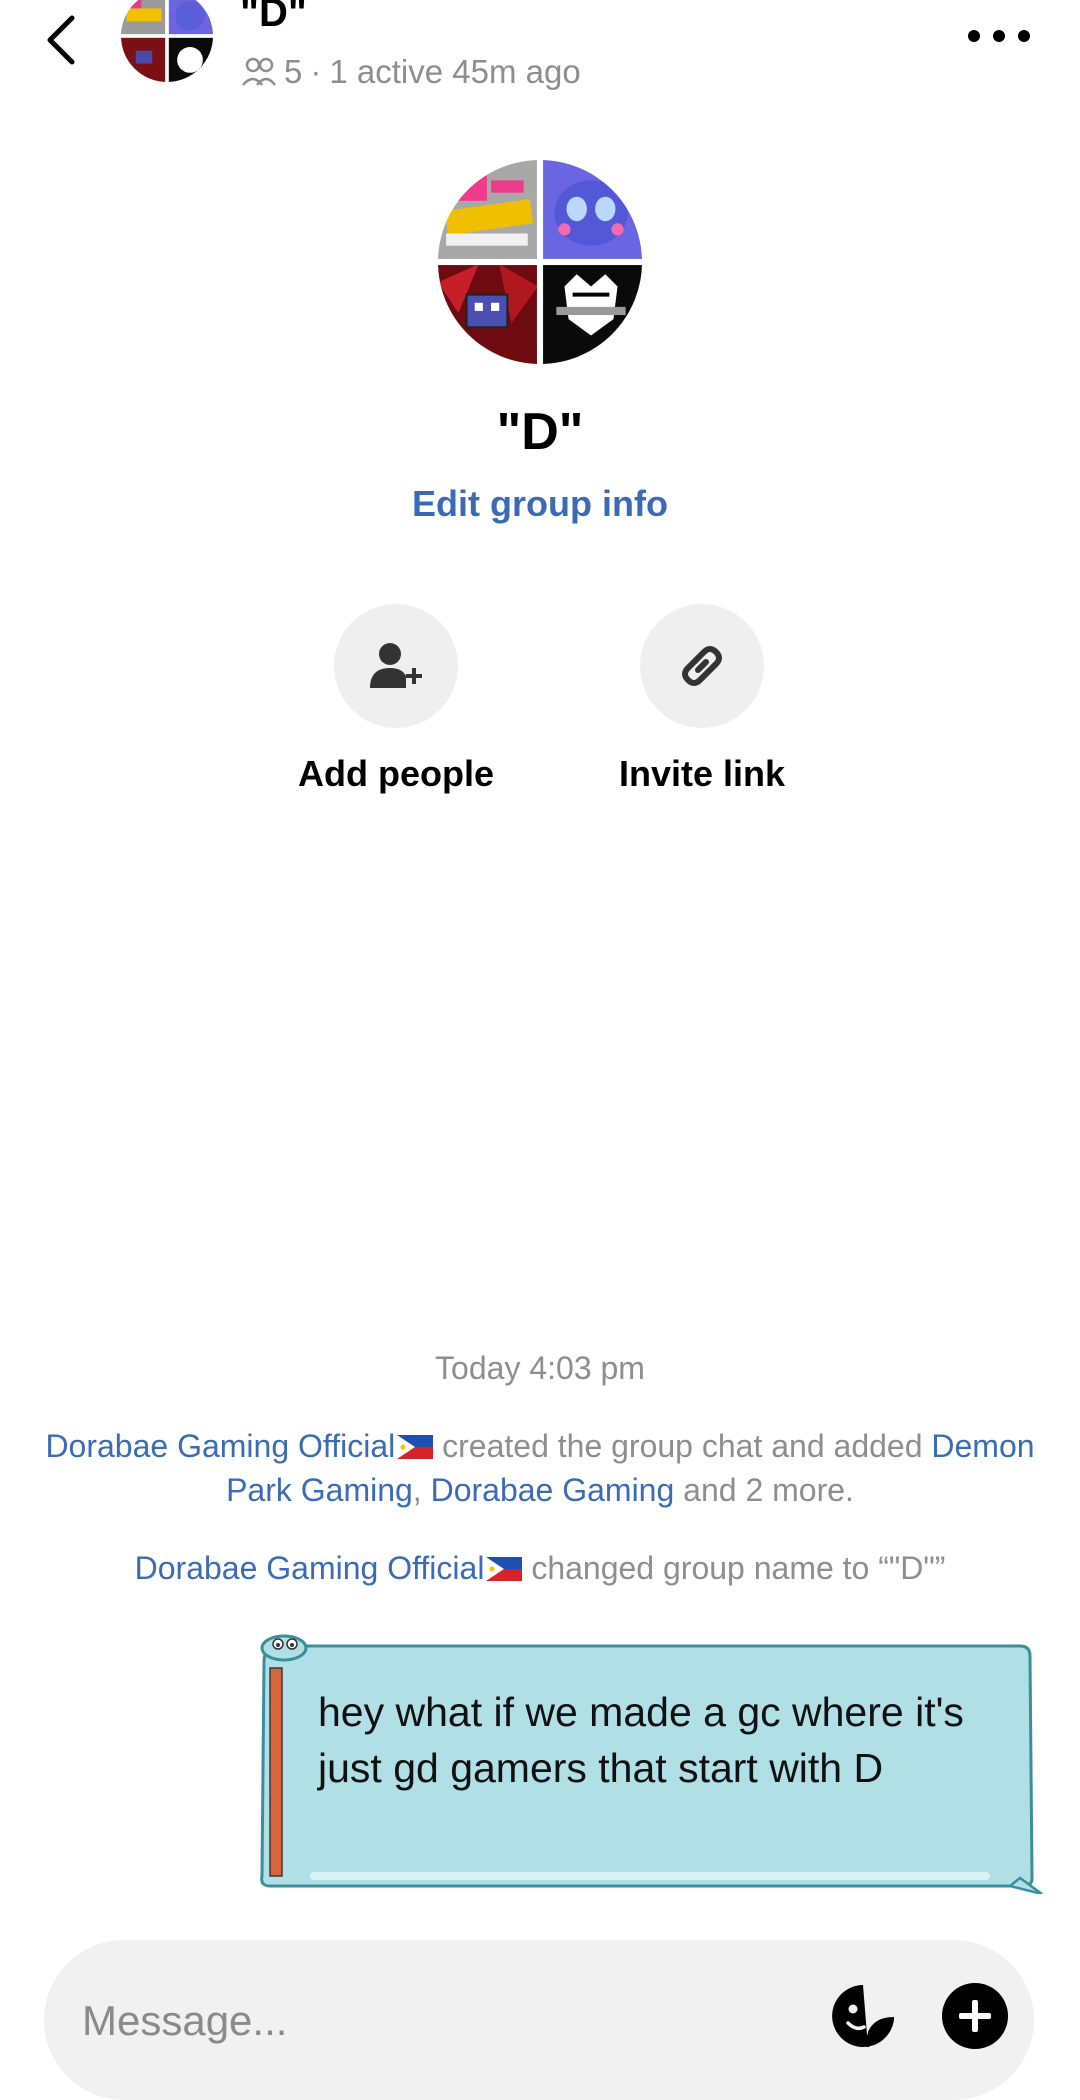  I want to click on more-horizontal-icon, so click(974, 36).